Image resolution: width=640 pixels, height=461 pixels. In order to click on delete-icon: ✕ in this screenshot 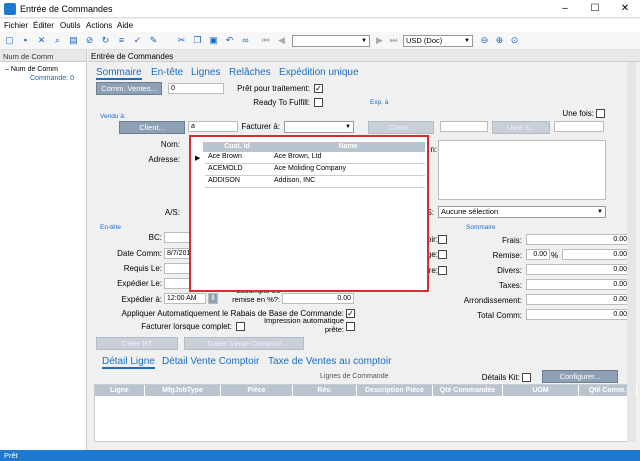, I will do `click(41, 40)`.